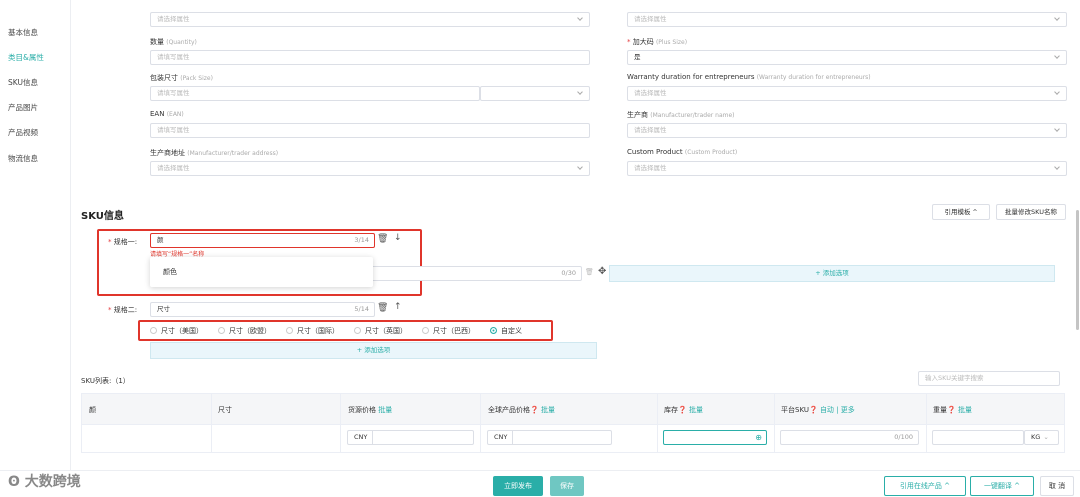  What do you see at coordinates (92, 410) in the screenshot?
I see `col-color: 颜` at bounding box center [92, 410].